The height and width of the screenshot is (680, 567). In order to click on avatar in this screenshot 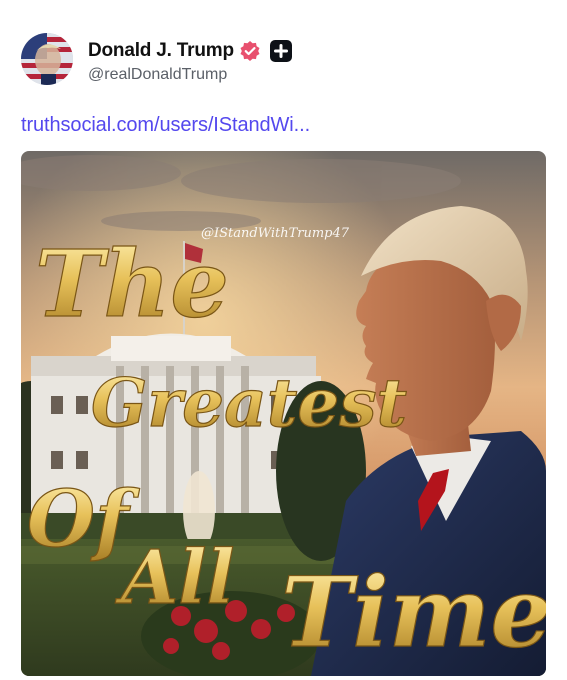, I will do `click(47, 59)`.